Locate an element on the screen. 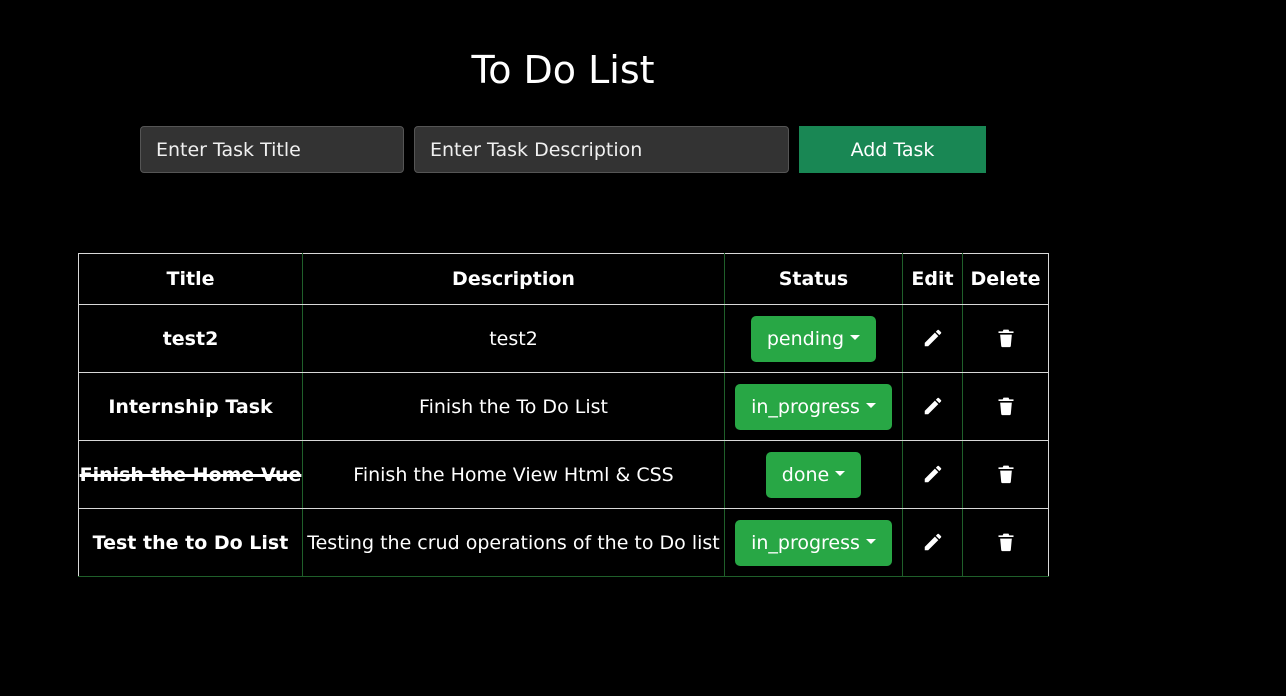 The width and height of the screenshot is (1286, 696). column-header-title: Title is located at coordinates (190, 279).